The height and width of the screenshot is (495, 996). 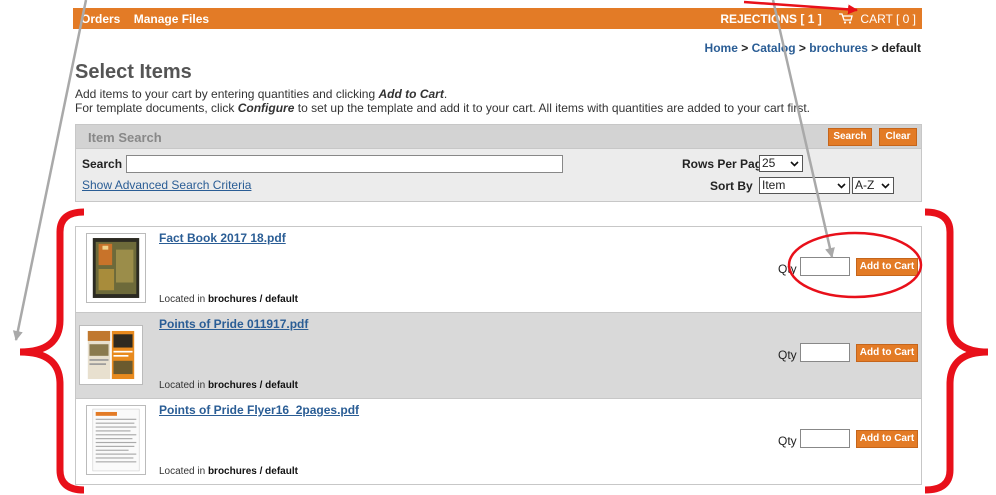 I want to click on sort-order-select: A-Z, so click(x=873, y=185).